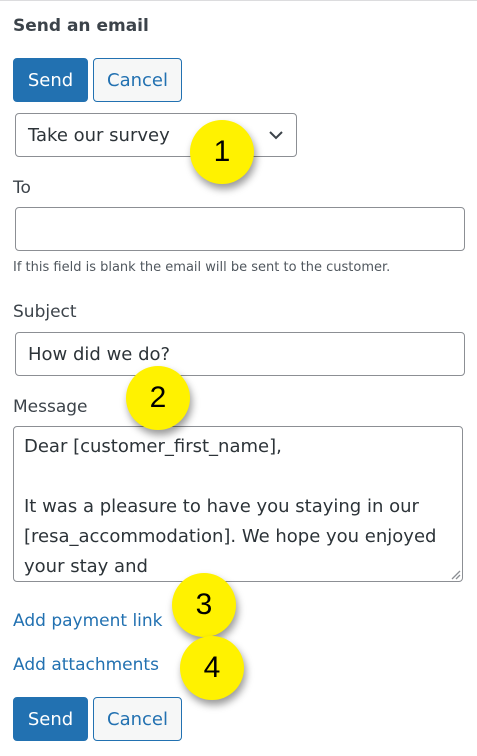 The image size is (477, 756). I want to click on subject-field, so click(240, 354).